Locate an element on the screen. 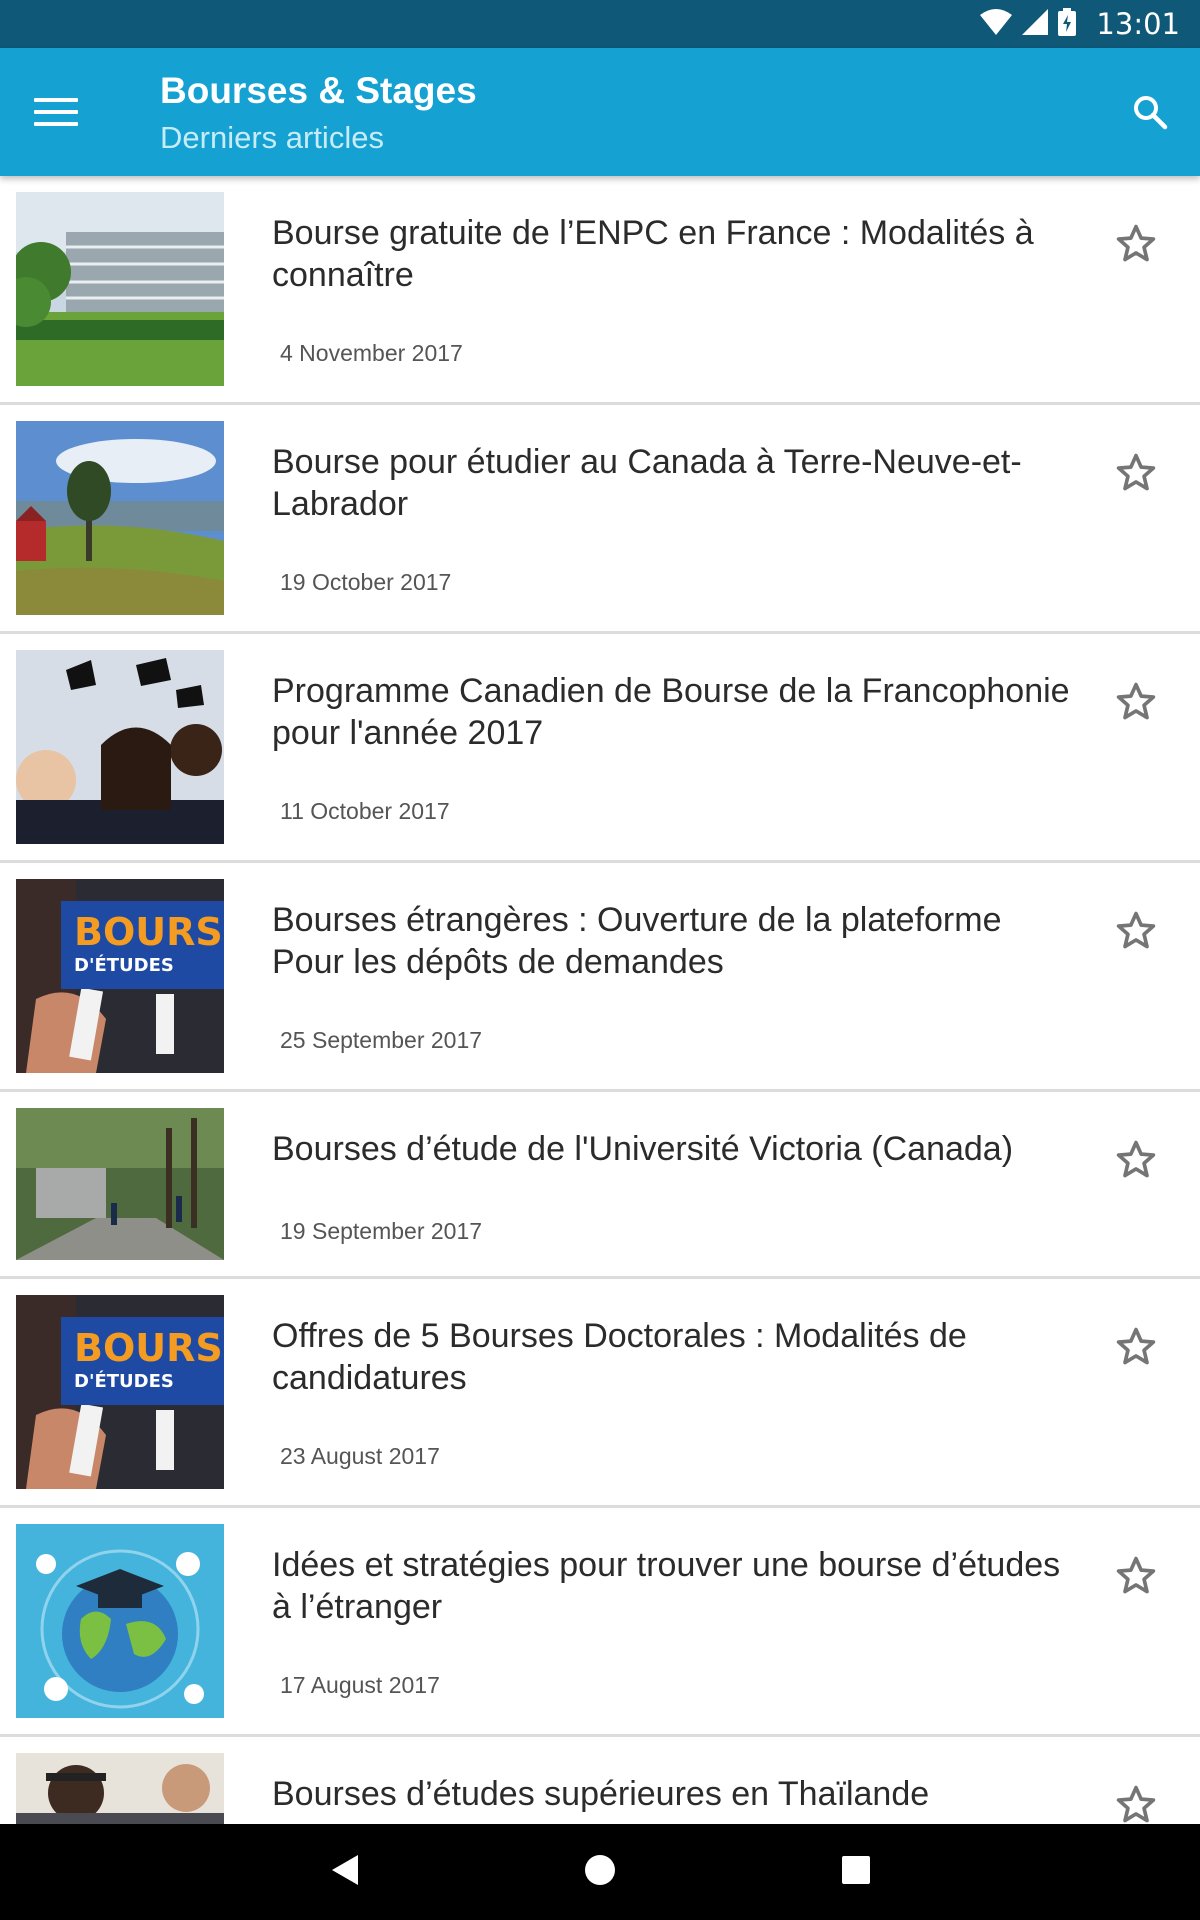 This screenshot has height=1920, width=1200. back-triangle-icon is located at coordinates (344, 1872).